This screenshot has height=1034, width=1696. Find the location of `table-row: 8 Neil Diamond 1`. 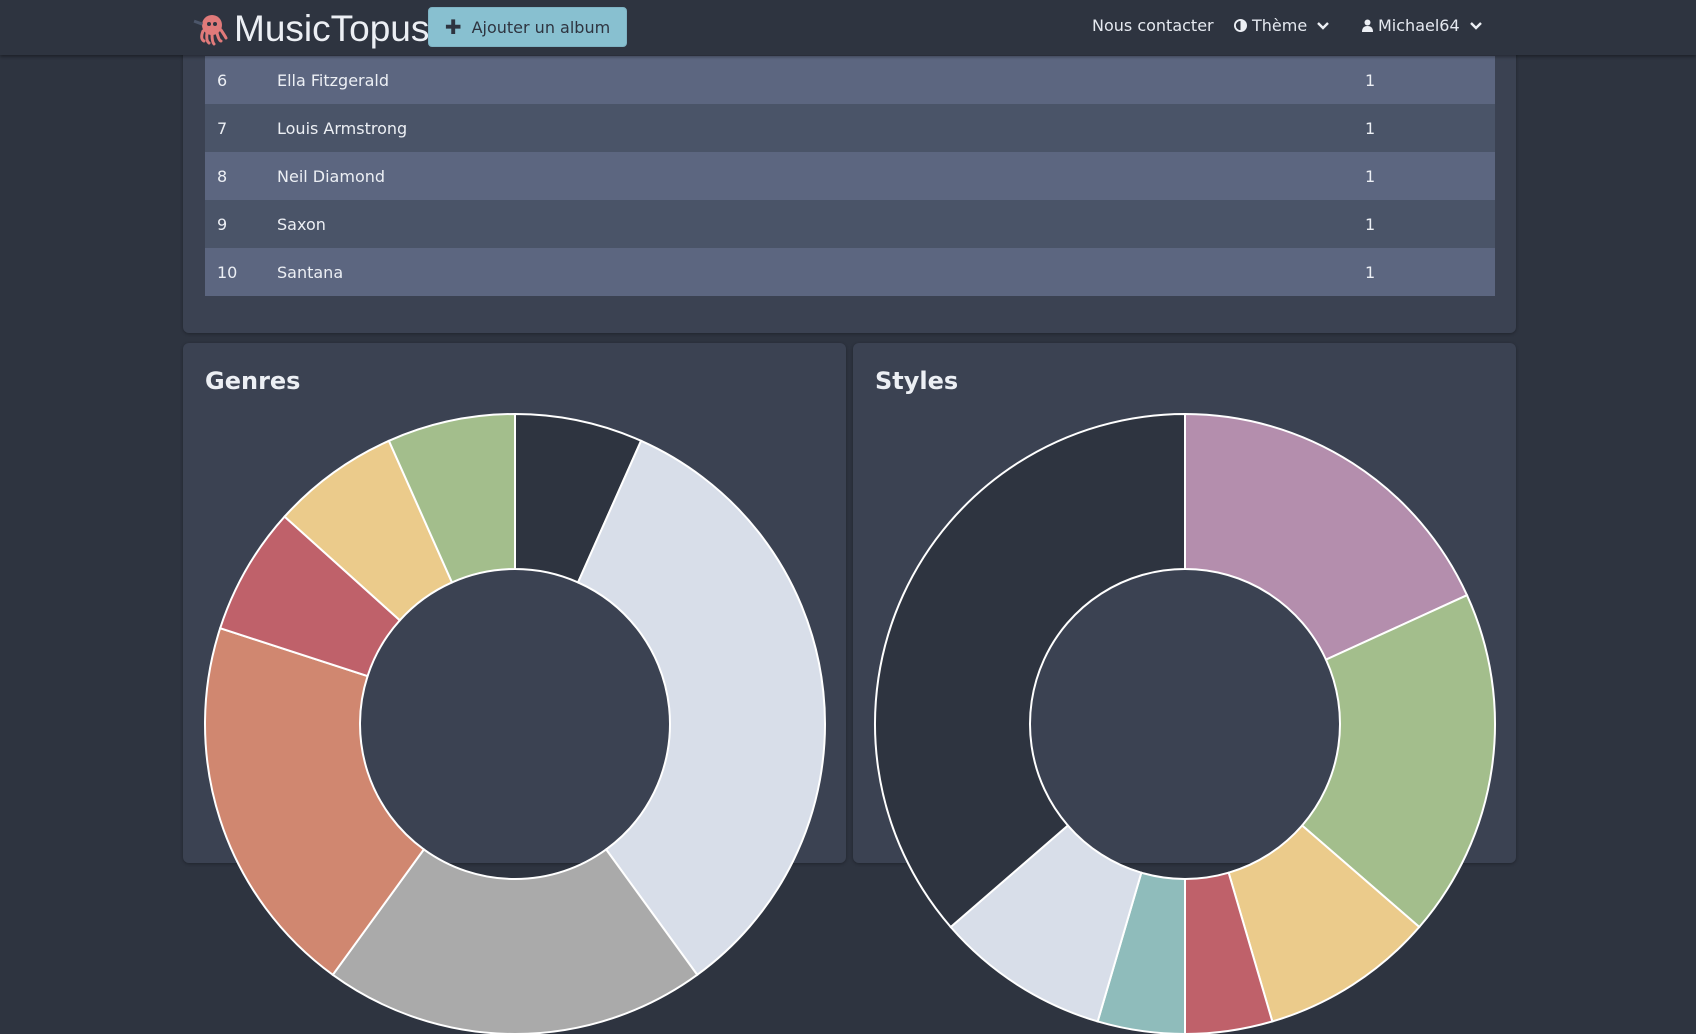

table-row: 8 Neil Diamond 1 is located at coordinates (850, 176).